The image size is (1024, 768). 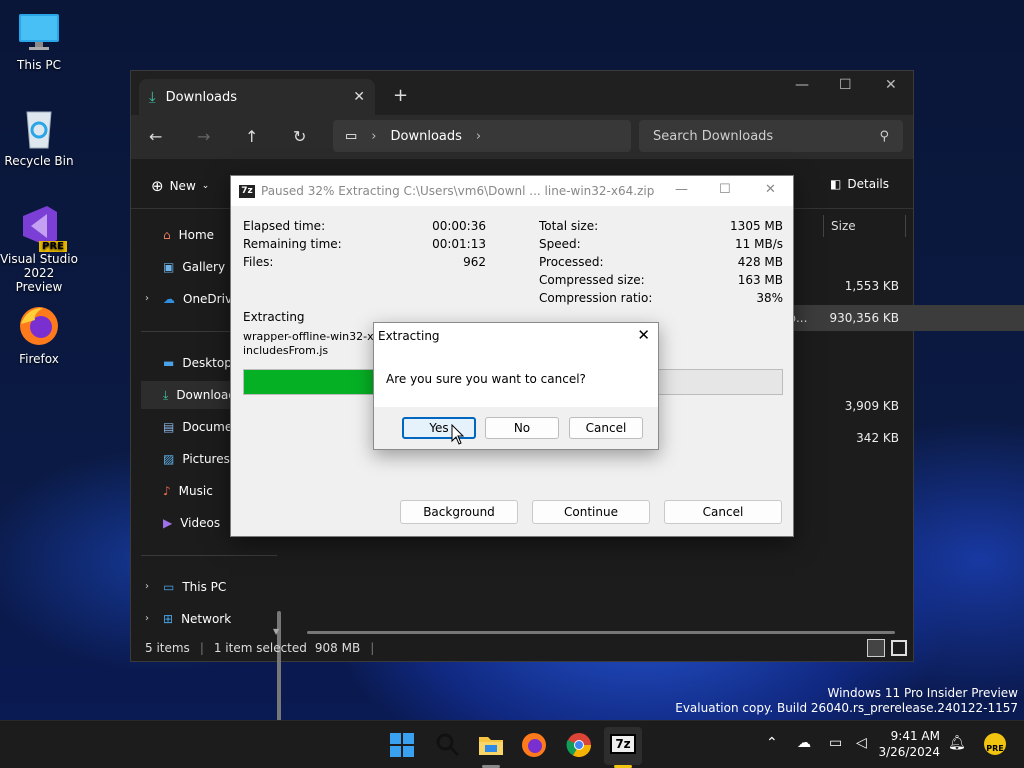 What do you see at coordinates (206, 459) in the screenshot?
I see `sidebar-item-label: Pictures` at bounding box center [206, 459].